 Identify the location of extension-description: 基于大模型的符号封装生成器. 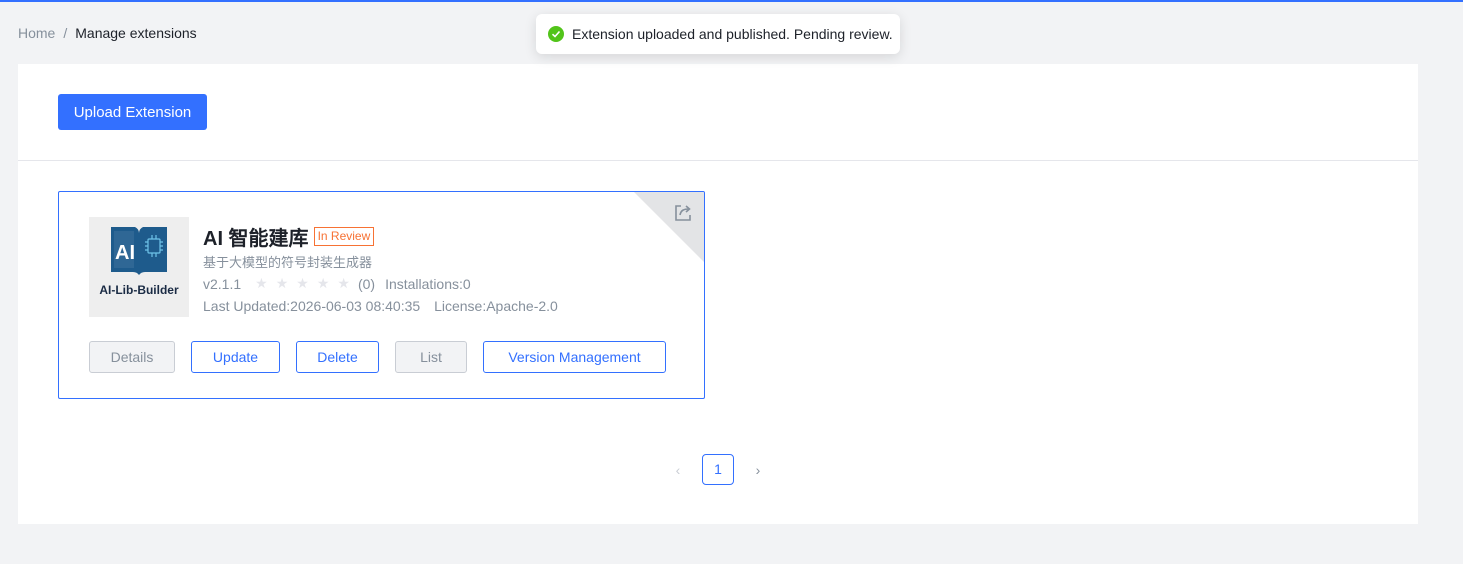
(288, 262).